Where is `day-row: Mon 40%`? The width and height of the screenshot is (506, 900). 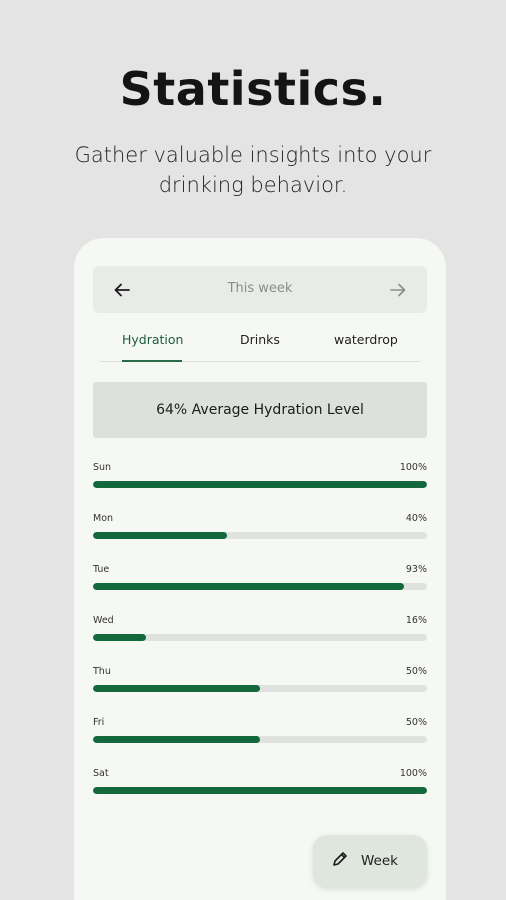
day-row: Mon 40% is located at coordinates (260, 538).